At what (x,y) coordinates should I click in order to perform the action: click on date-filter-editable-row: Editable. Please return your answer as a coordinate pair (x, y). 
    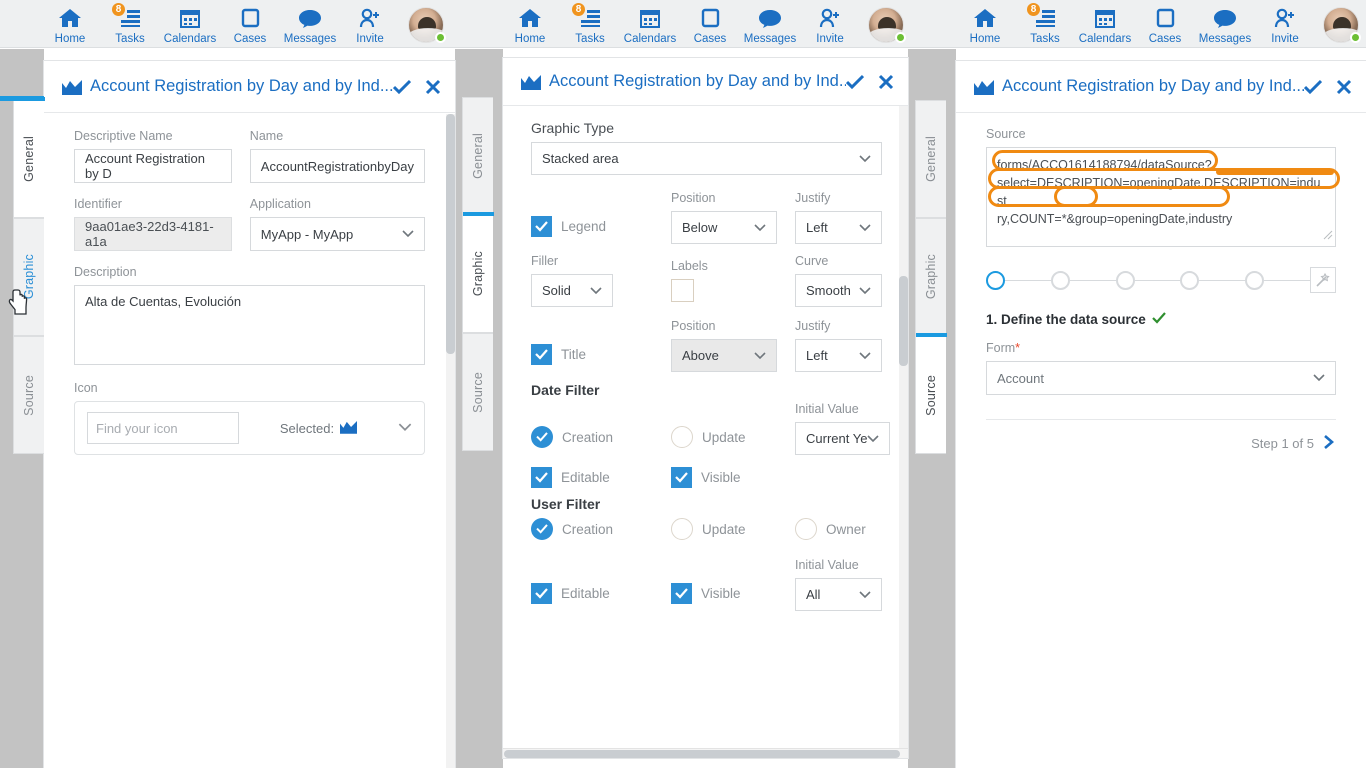
    Looking at the image, I should click on (592, 477).